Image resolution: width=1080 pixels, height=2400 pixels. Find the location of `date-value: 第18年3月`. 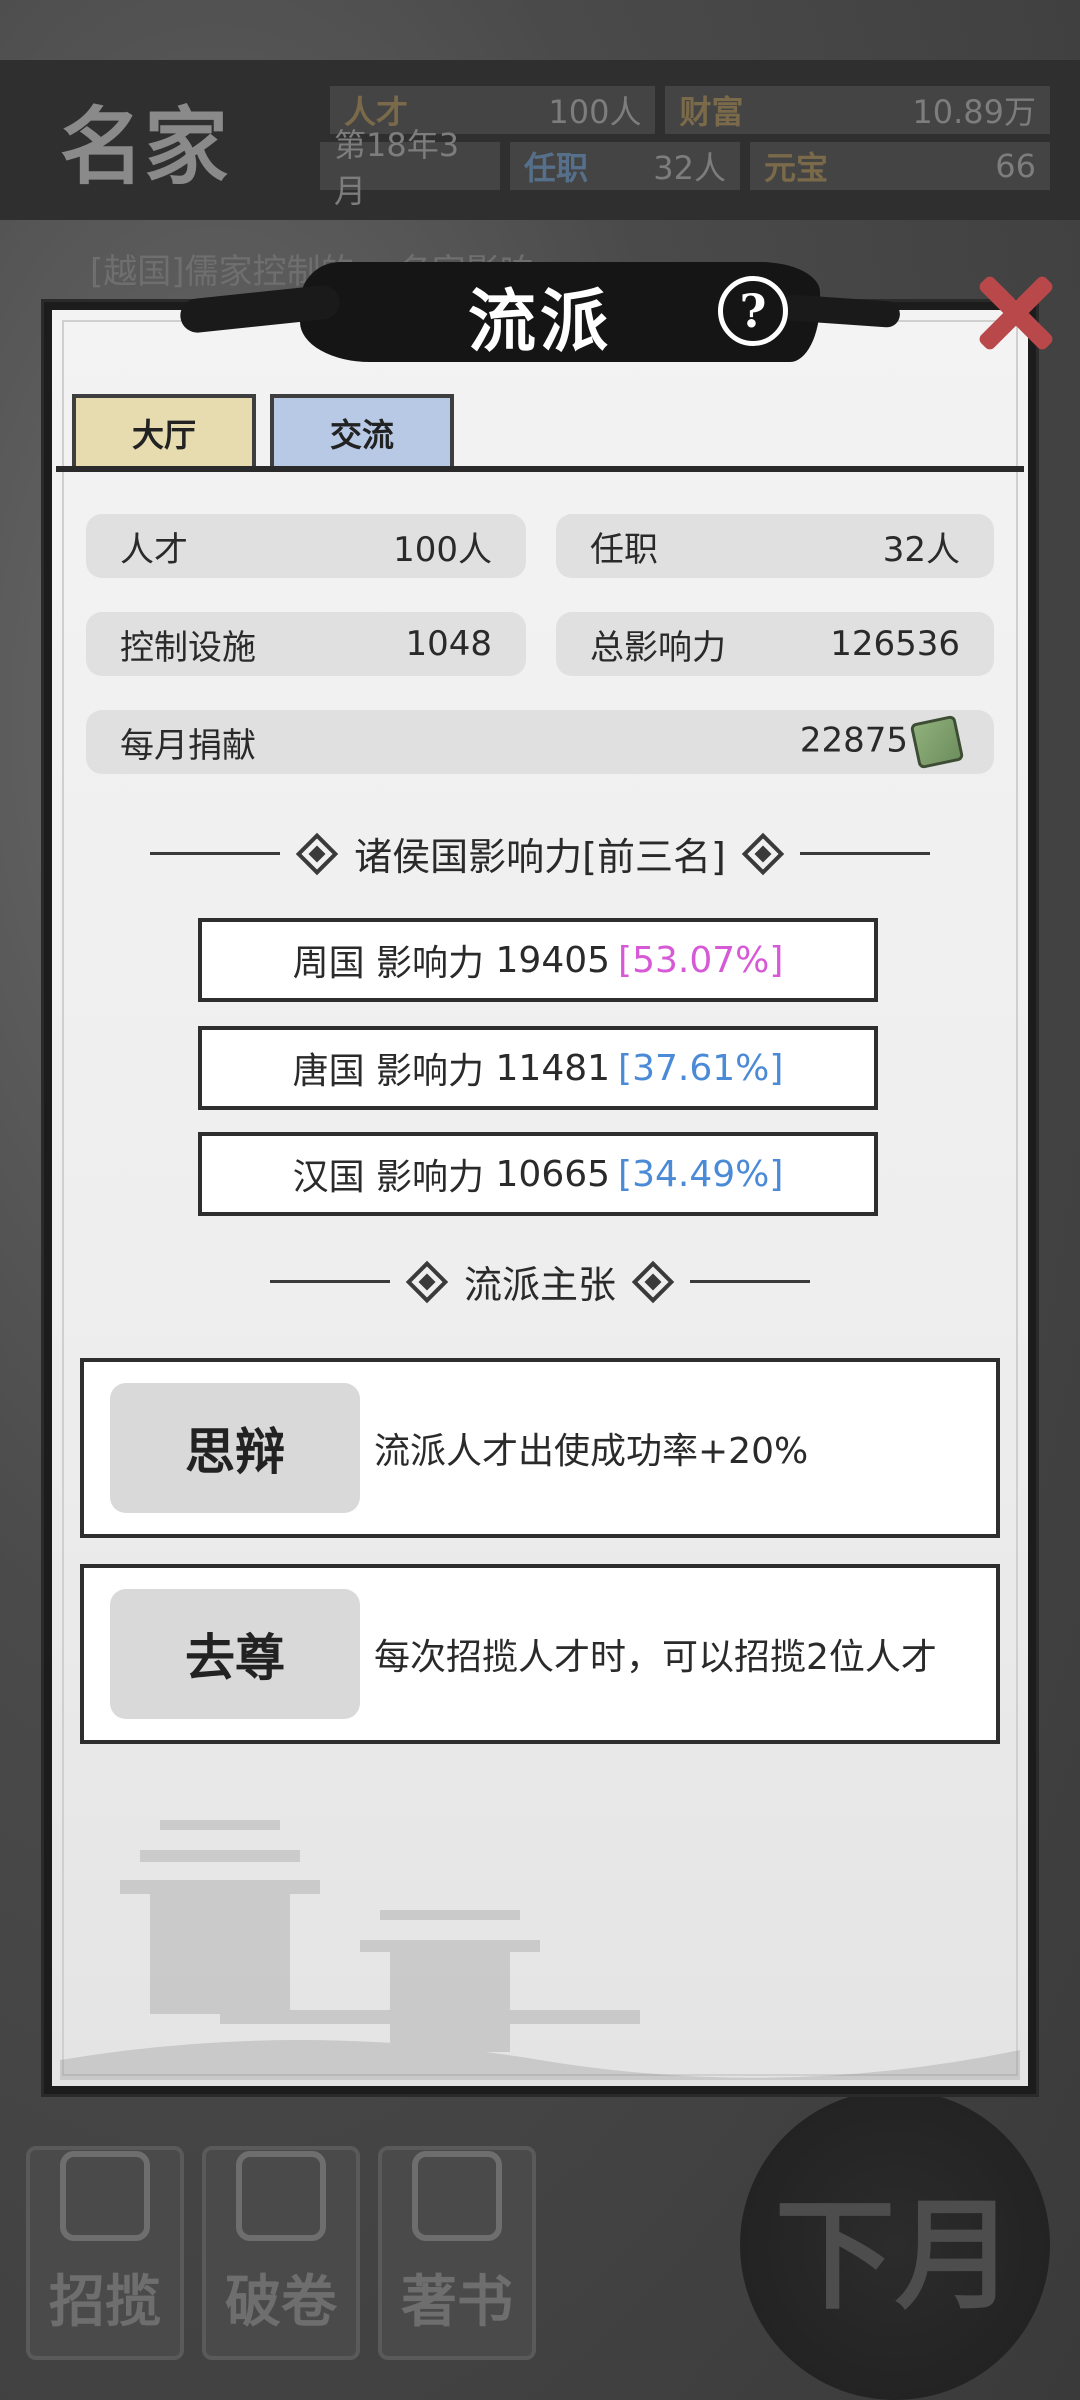

date-value: 第18年3月 is located at coordinates (397, 168).